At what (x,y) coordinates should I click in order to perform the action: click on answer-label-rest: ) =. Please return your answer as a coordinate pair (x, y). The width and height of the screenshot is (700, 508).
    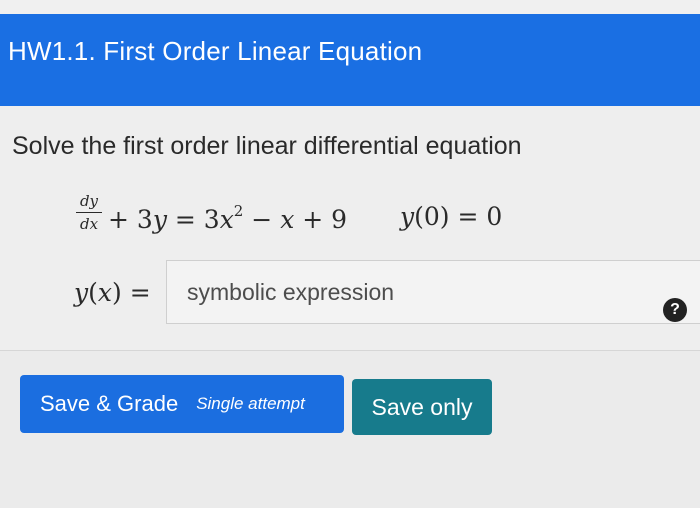
    Looking at the image, I should click on (131, 292).